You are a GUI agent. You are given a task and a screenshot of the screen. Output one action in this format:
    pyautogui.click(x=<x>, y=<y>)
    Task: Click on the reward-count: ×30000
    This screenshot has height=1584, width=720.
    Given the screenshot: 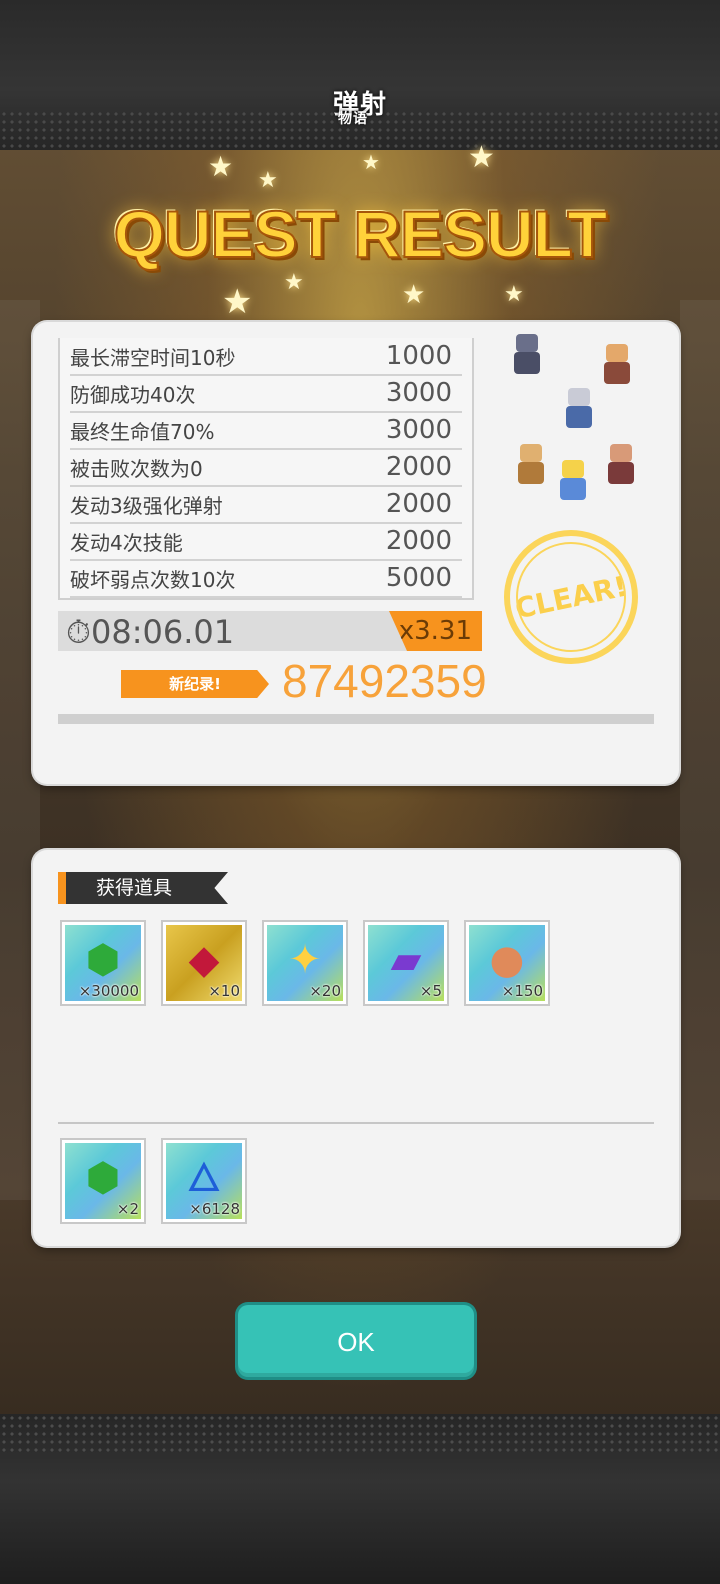 What is the action you would take?
    pyautogui.click(x=108, y=991)
    